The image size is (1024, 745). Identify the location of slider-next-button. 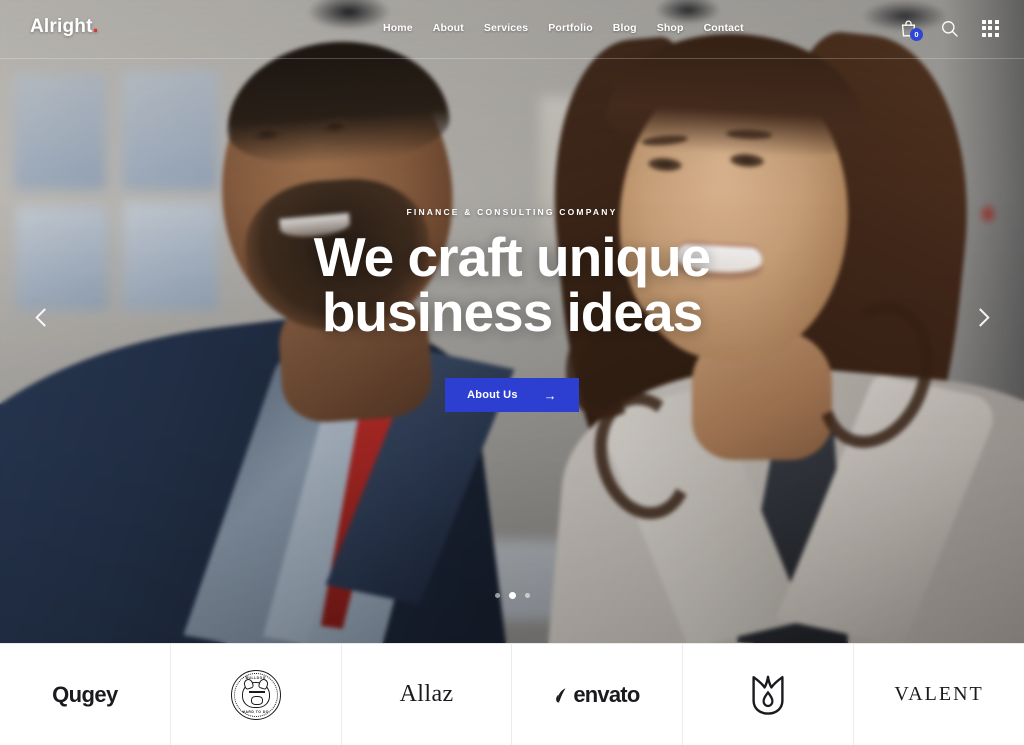
(980, 317).